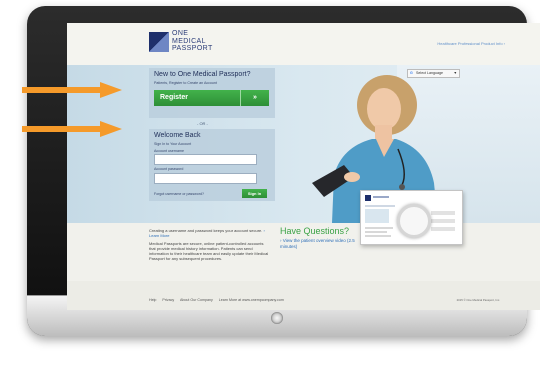  What do you see at coordinates (174, 97) in the screenshot?
I see `register-label: Register` at bounding box center [174, 97].